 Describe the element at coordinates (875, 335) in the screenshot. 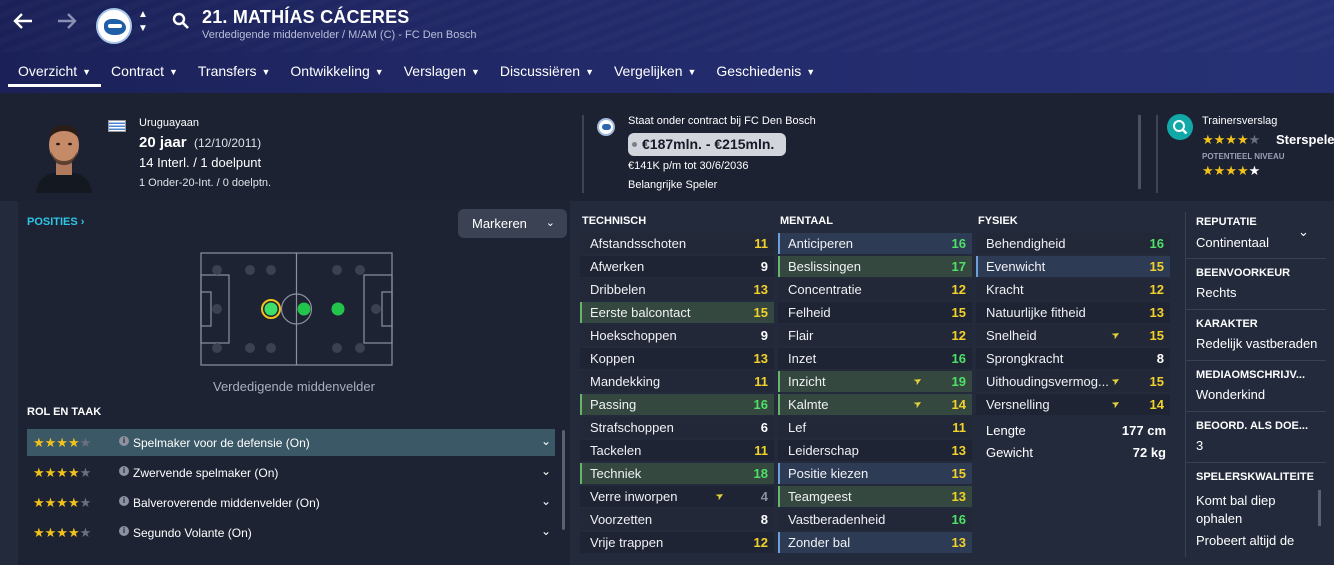

I see `attribute-row: Flair 12` at that location.